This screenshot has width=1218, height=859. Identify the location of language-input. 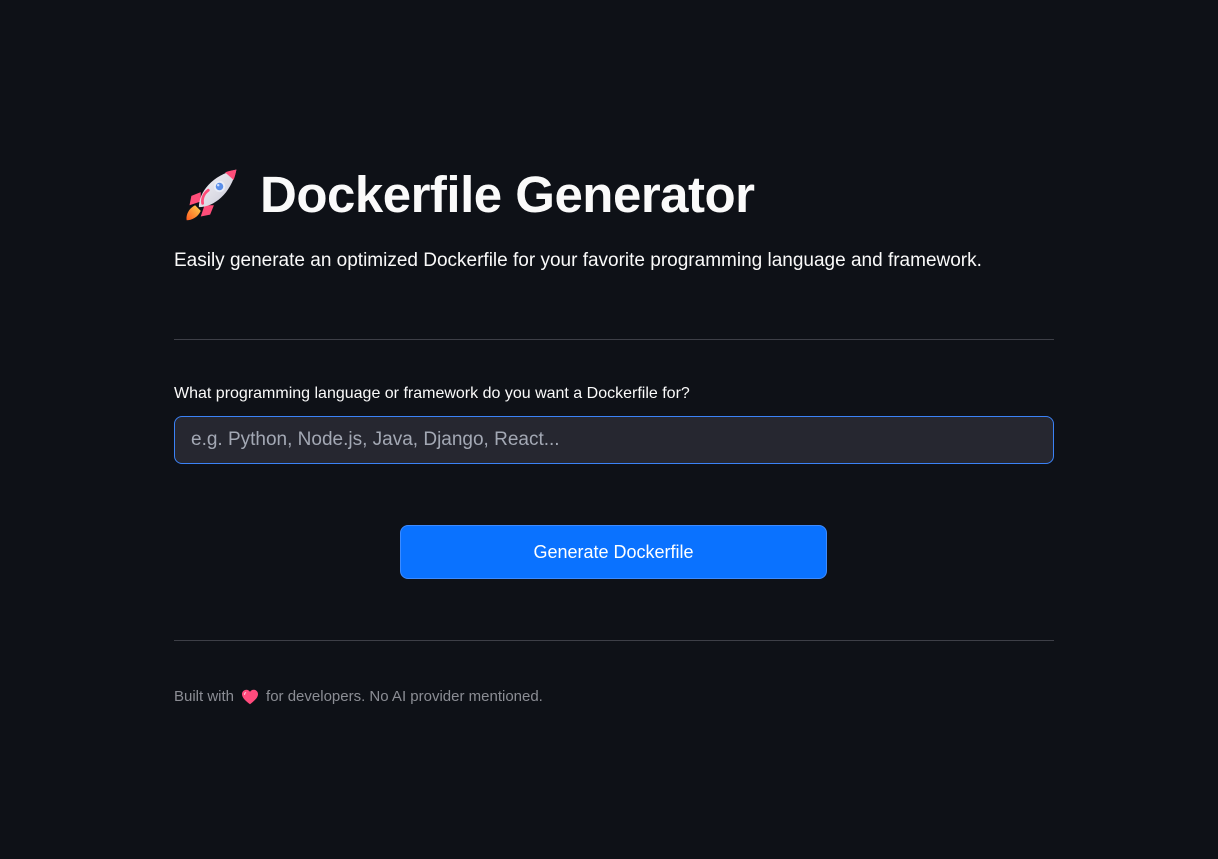
(614, 440).